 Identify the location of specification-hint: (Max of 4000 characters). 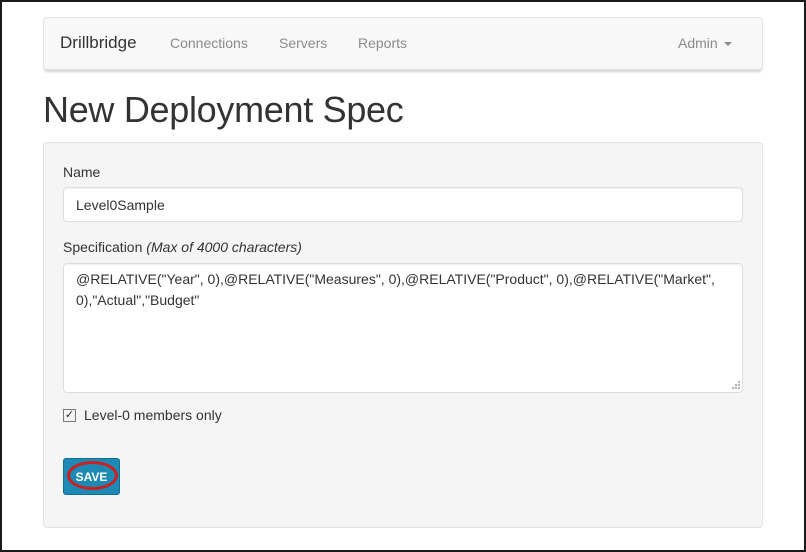
(224, 247).